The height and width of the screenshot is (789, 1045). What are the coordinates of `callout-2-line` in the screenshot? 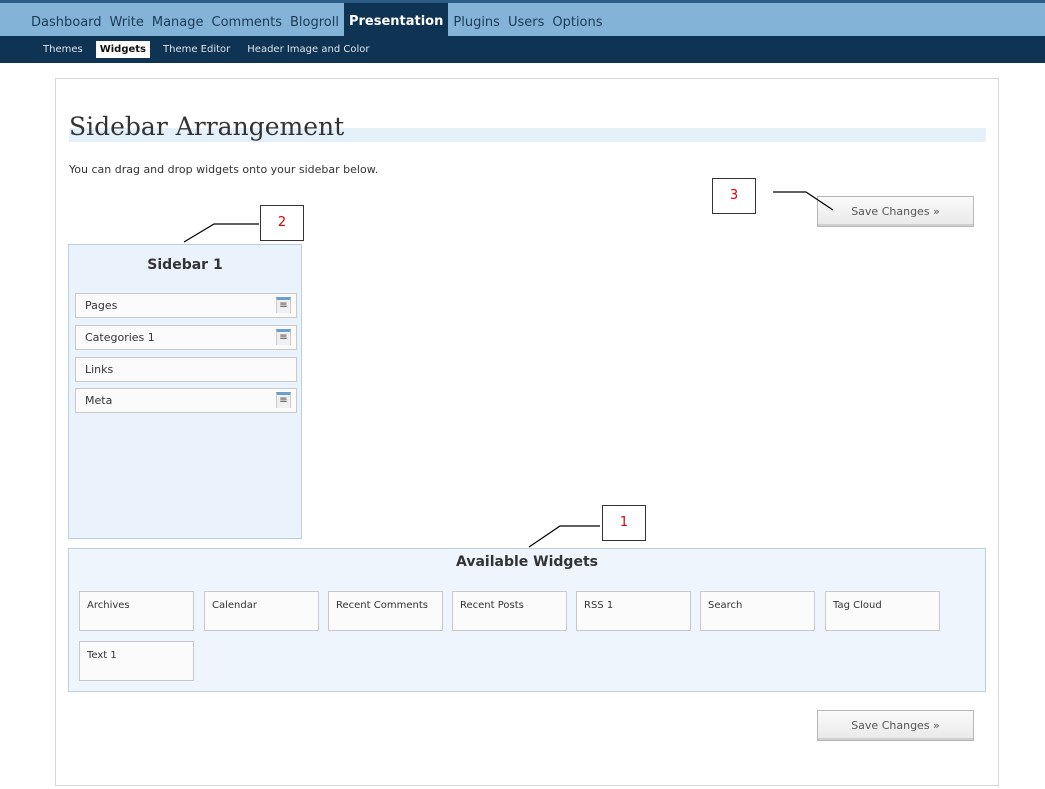 It's located at (221, 233).